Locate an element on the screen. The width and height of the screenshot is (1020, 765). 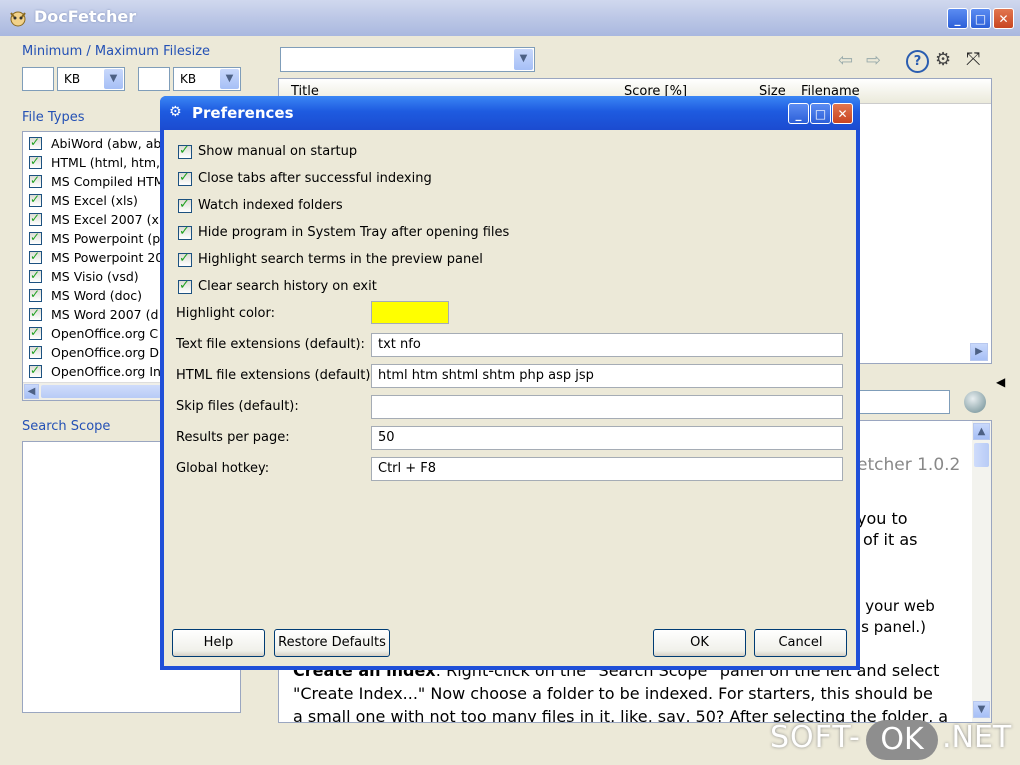
help-icon: ? is located at coordinates (917, 61).